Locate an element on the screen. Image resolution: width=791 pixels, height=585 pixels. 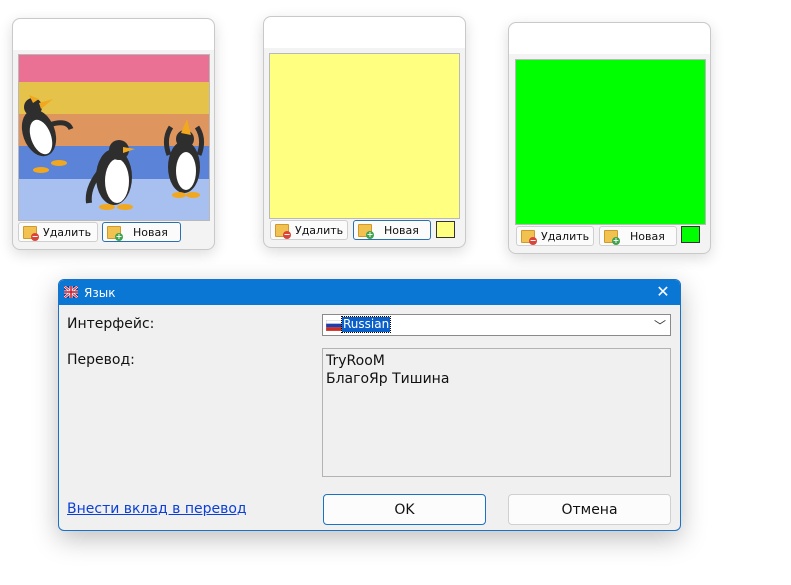
russia-flag-icon is located at coordinates (334, 325).